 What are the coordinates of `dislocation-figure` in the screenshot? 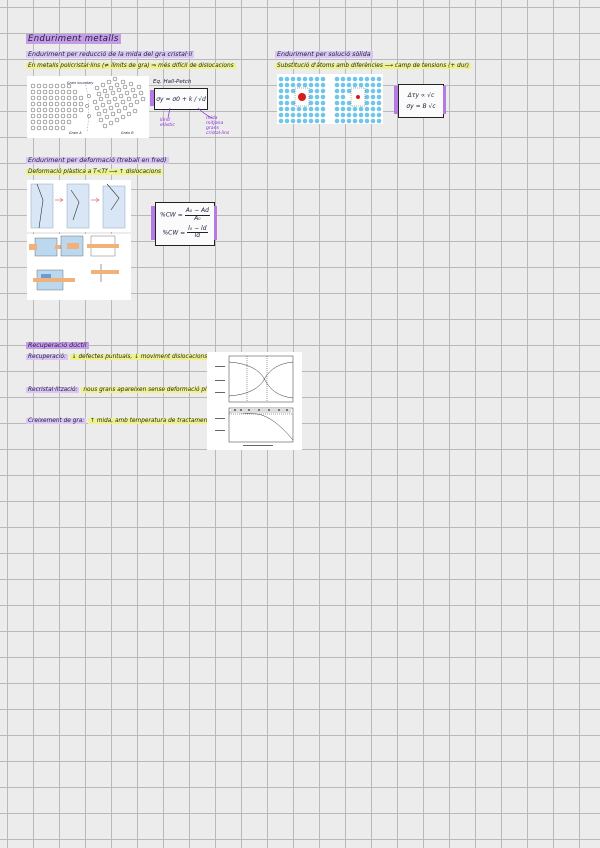 It's located at (79, 206).